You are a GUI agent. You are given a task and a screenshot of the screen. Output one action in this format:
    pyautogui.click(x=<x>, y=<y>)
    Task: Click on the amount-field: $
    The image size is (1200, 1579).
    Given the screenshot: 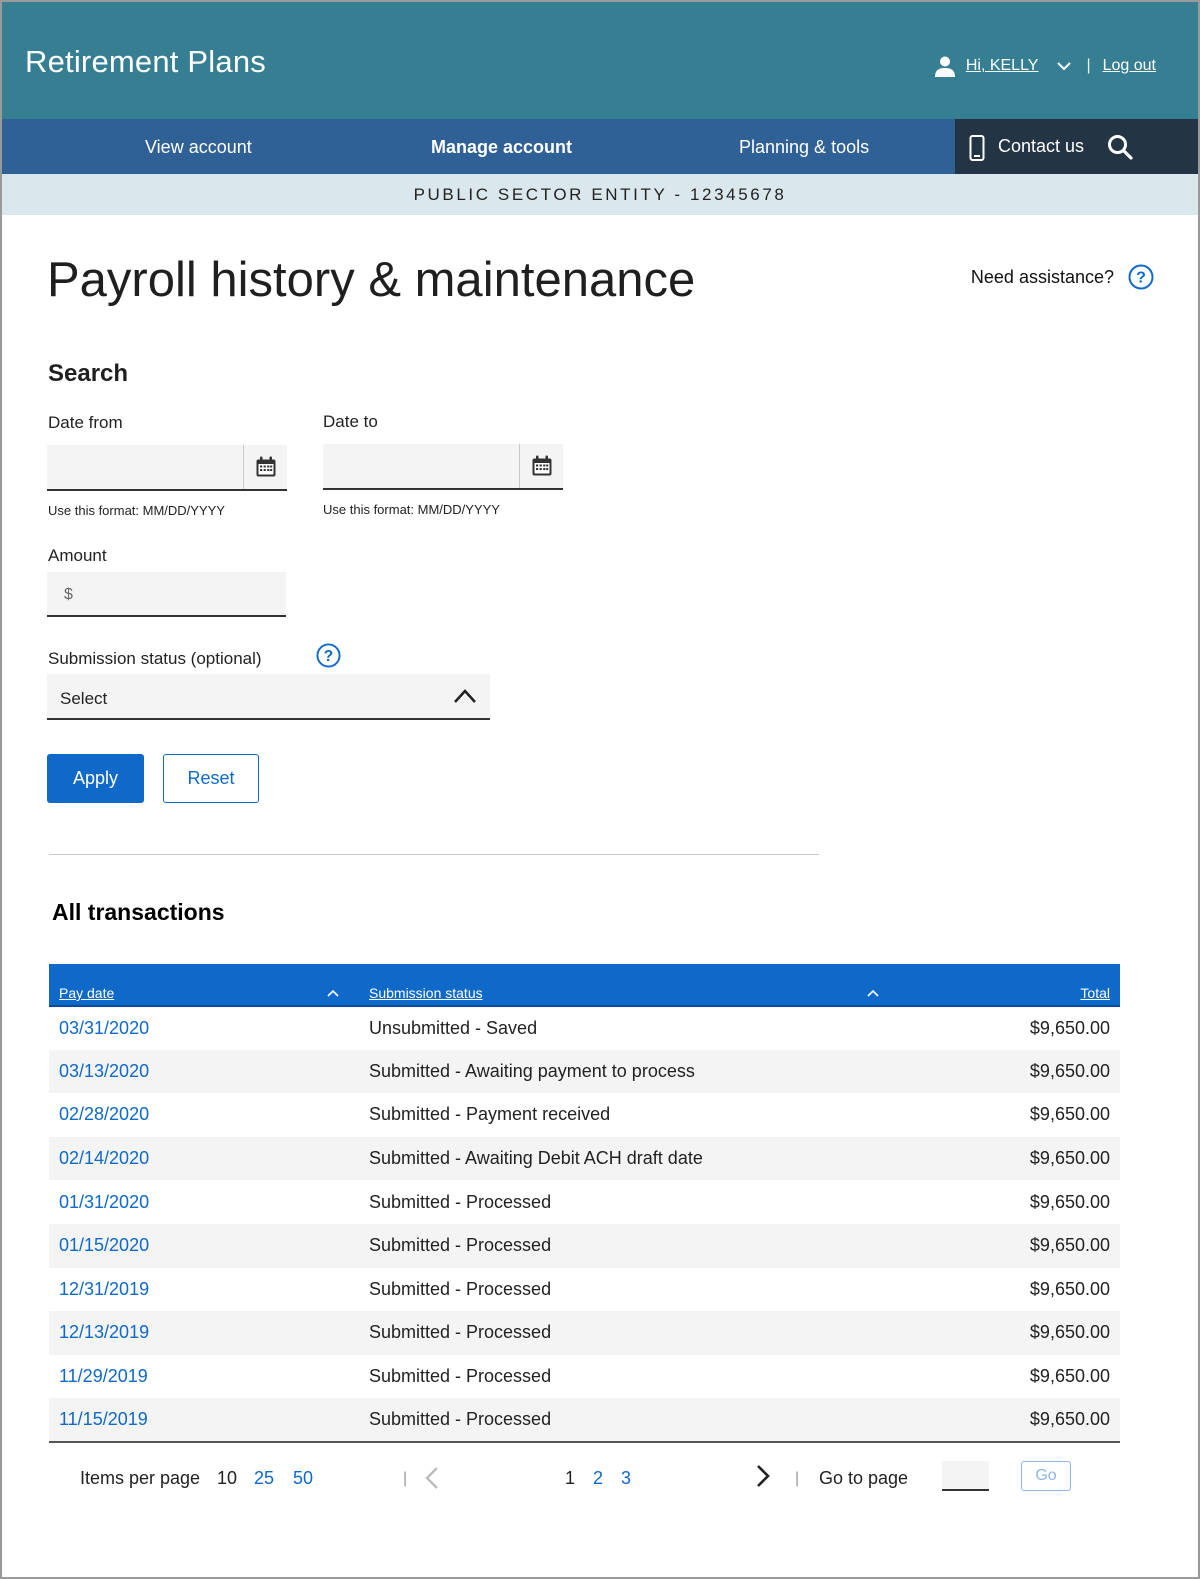 What is the action you would take?
    pyautogui.click(x=166, y=594)
    